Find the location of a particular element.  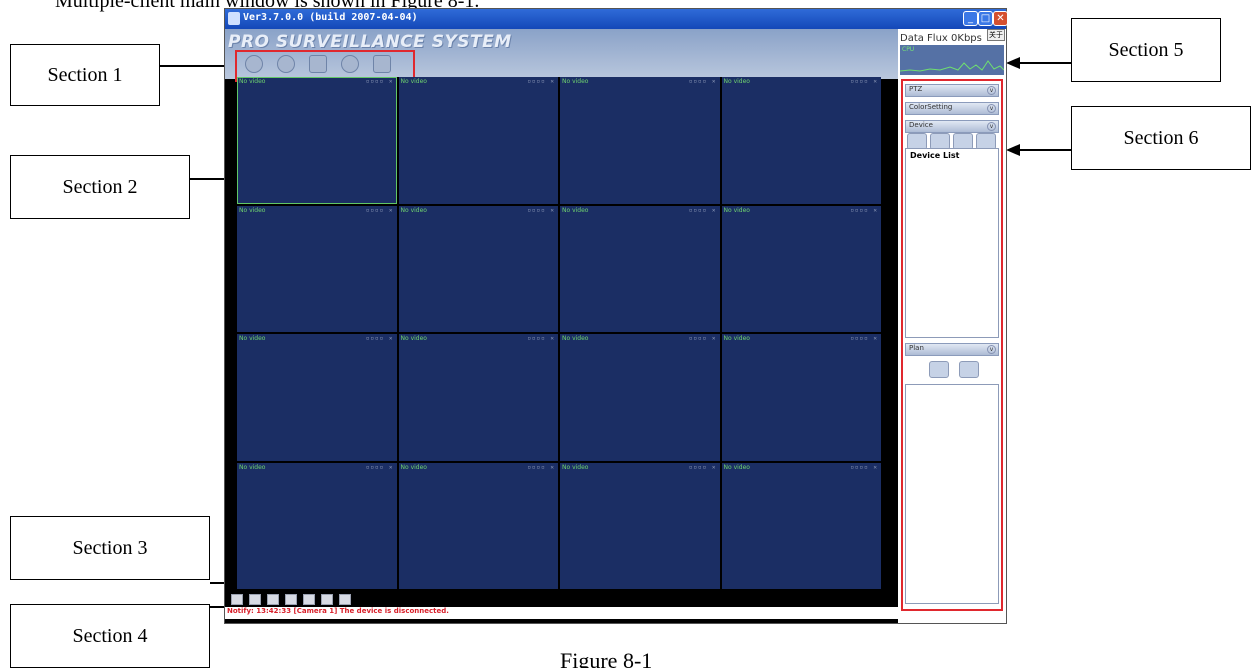

plan-label: Plan is located at coordinates (916, 348).